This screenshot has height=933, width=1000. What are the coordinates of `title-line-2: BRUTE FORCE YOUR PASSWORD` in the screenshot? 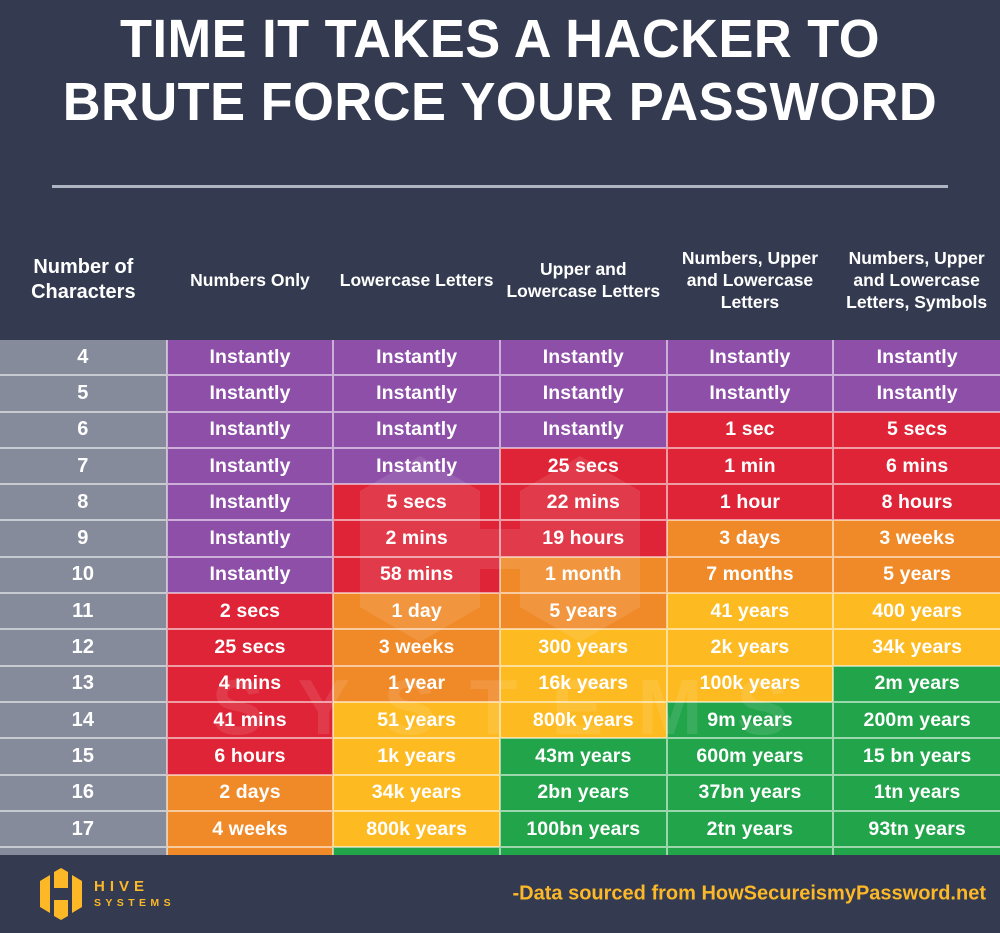 It's located at (500, 101).